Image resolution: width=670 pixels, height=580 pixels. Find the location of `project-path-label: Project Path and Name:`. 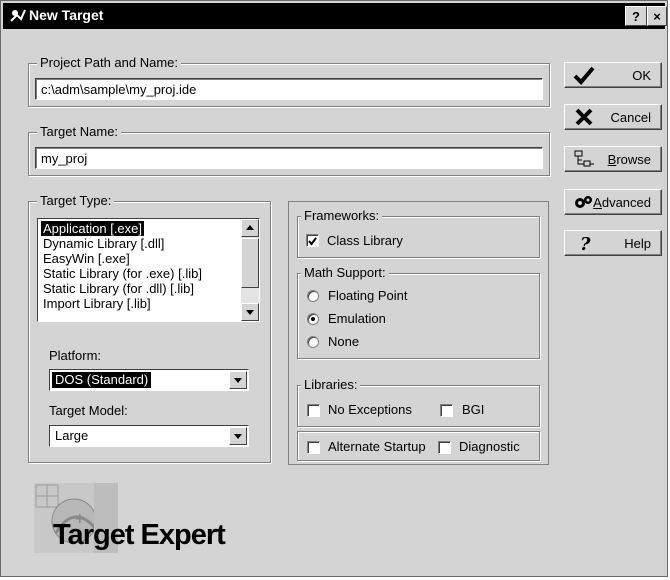

project-path-label: Project Path and Name: is located at coordinates (109, 62).